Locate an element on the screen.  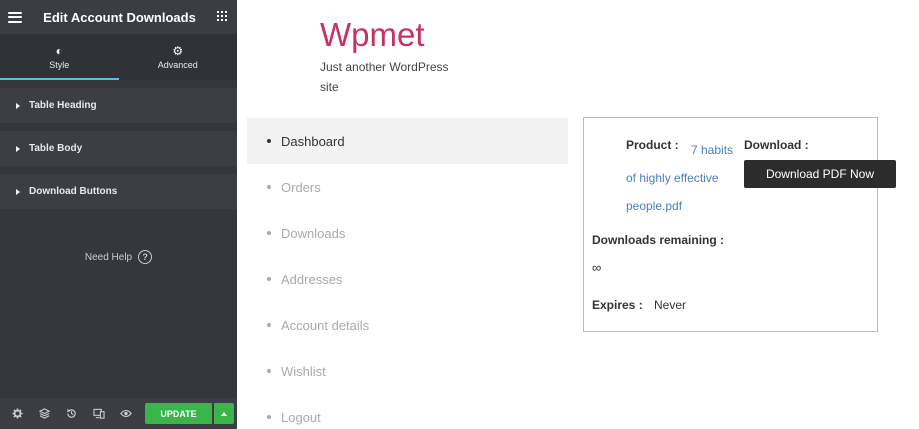
responsive-icon is located at coordinates (98, 413).